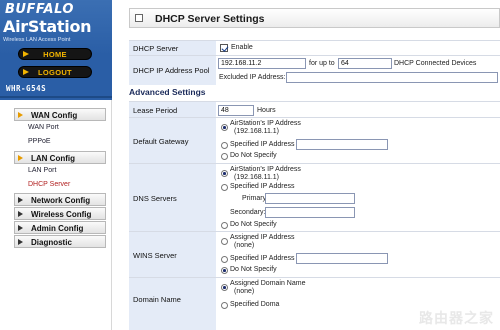 This screenshot has height=330, width=500. I want to click on logout-button: LOGOUT, so click(55, 72).